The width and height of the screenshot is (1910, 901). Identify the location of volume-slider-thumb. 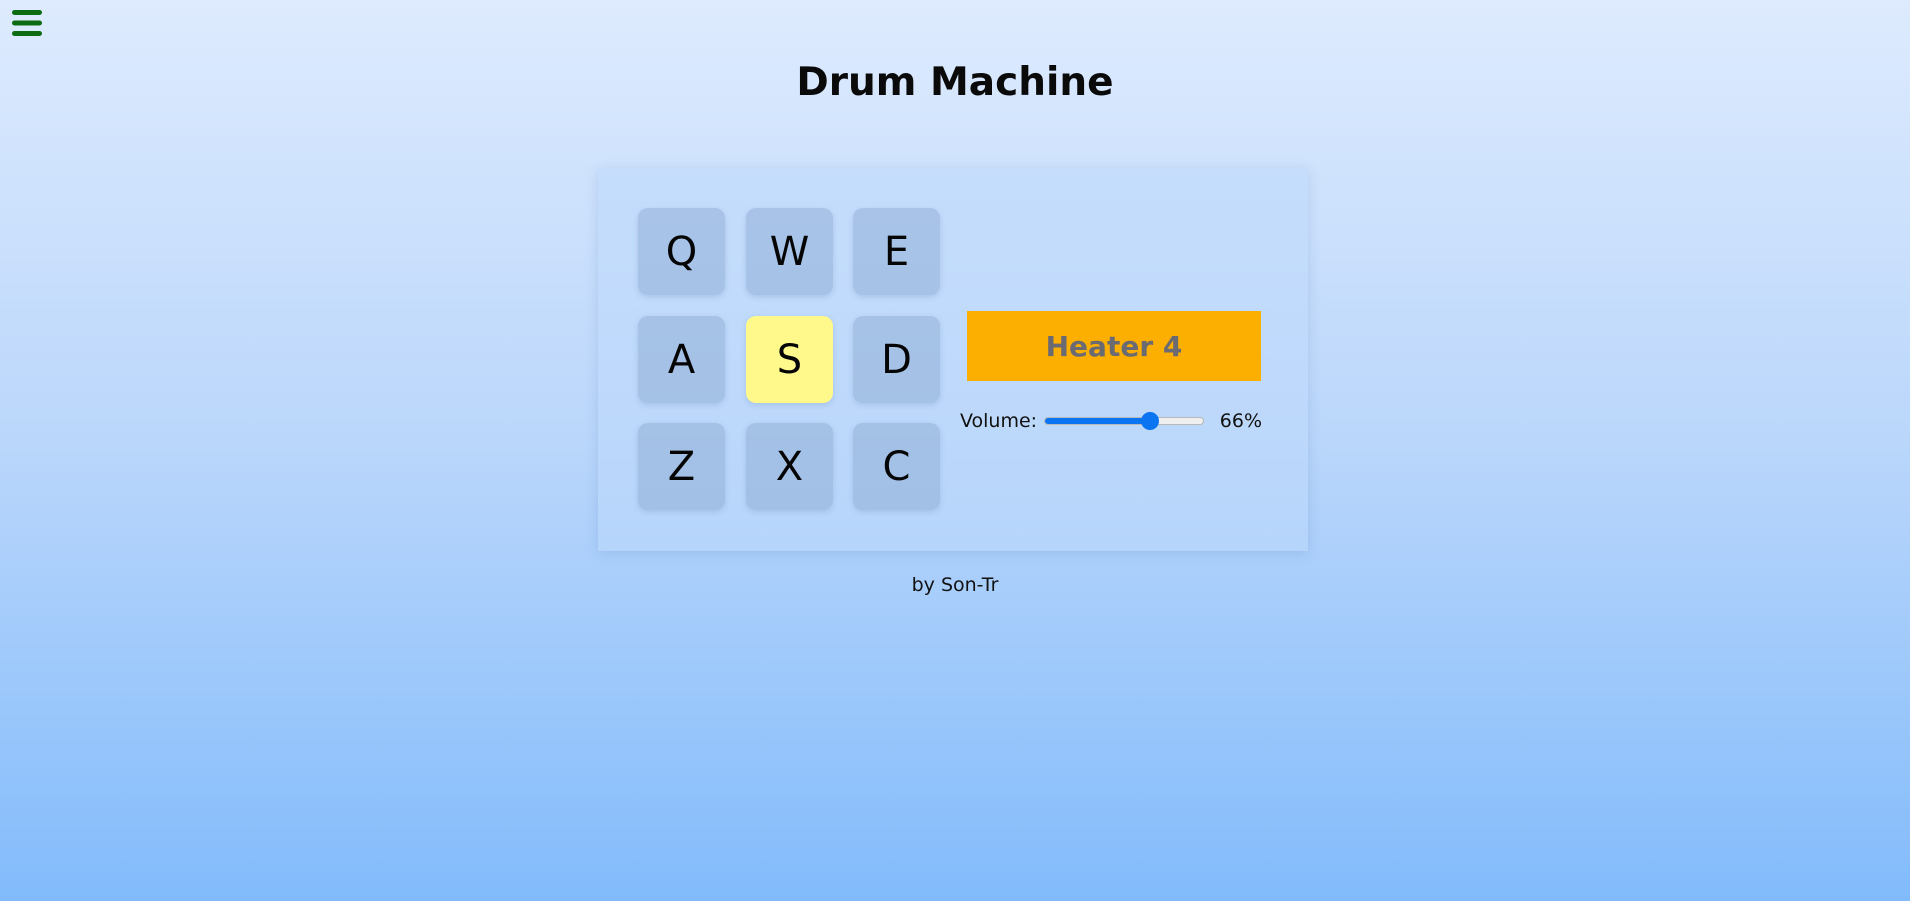
(1149, 421).